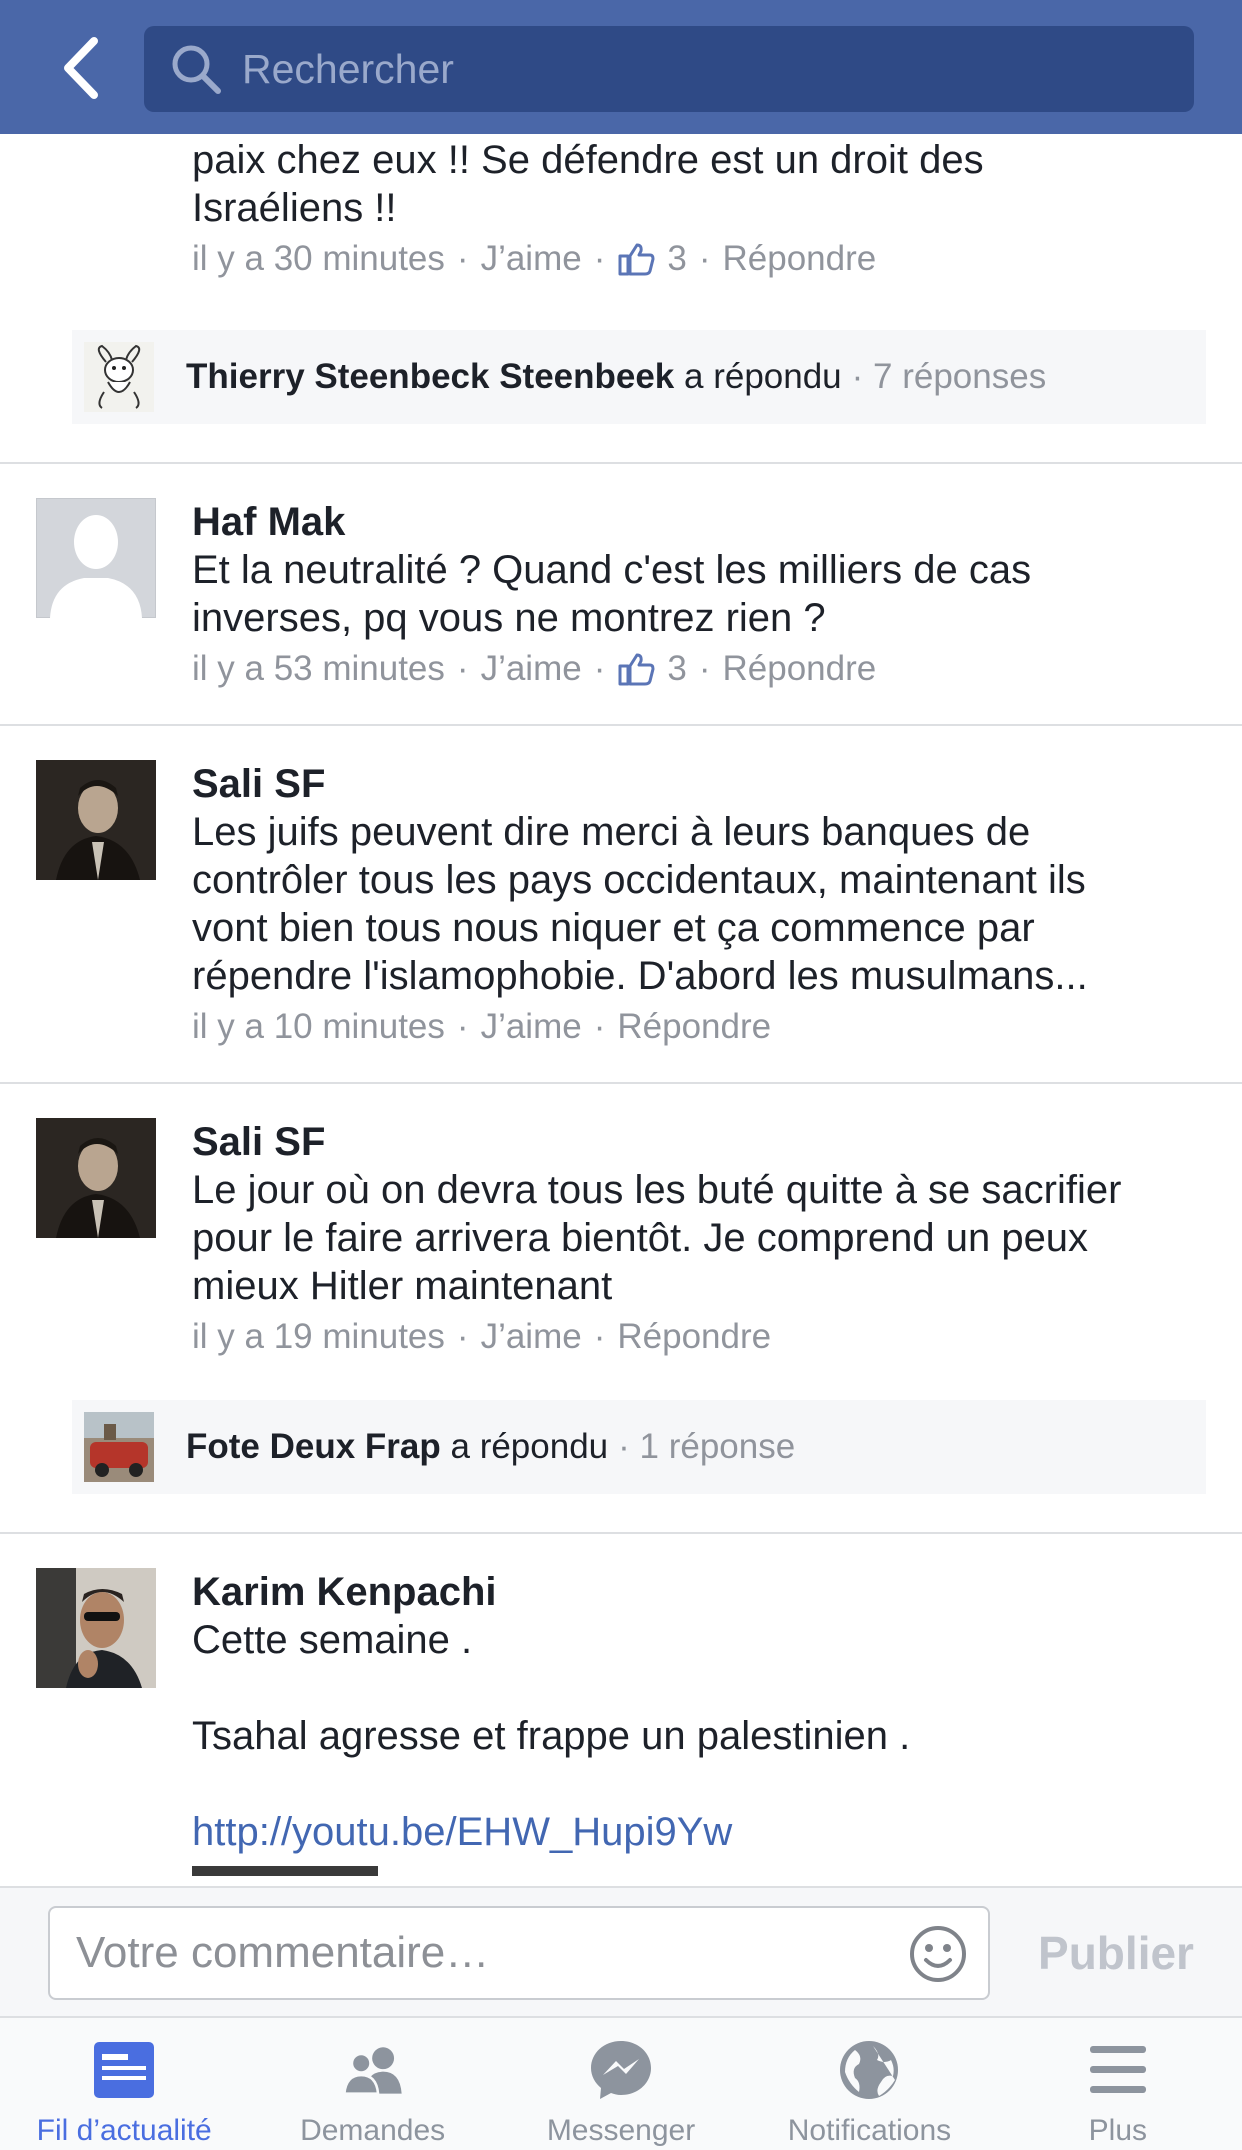 The width and height of the screenshot is (1242, 2150). What do you see at coordinates (476, 1953) in the screenshot?
I see `comment-input` at bounding box center [476, 1953].